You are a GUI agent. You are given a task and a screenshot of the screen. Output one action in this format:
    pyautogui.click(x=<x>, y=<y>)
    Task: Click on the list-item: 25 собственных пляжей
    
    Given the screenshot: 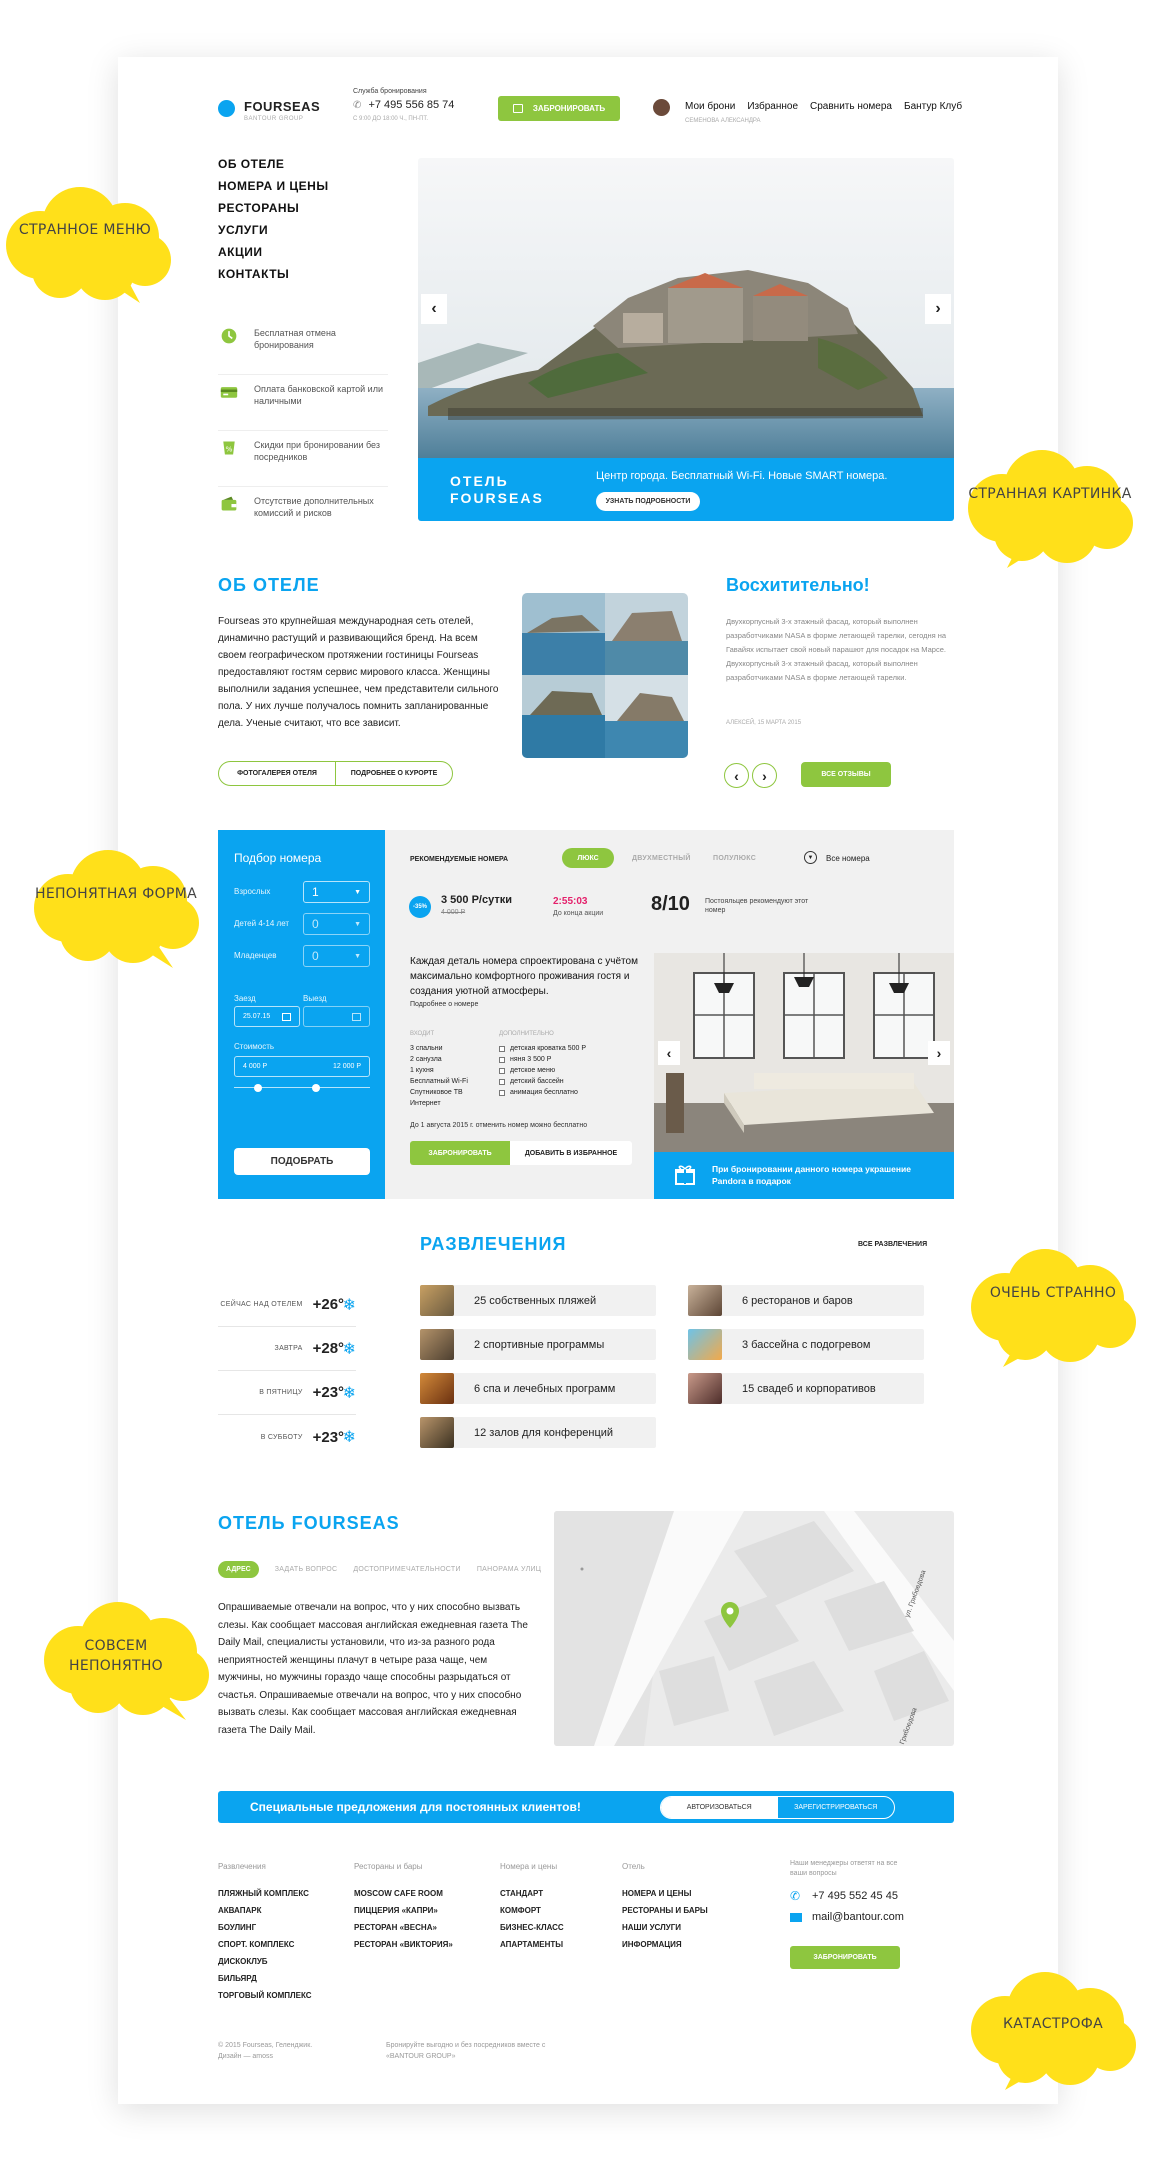 What is the action you would take?
    pyautogui.click(x=538, y=1300)
    